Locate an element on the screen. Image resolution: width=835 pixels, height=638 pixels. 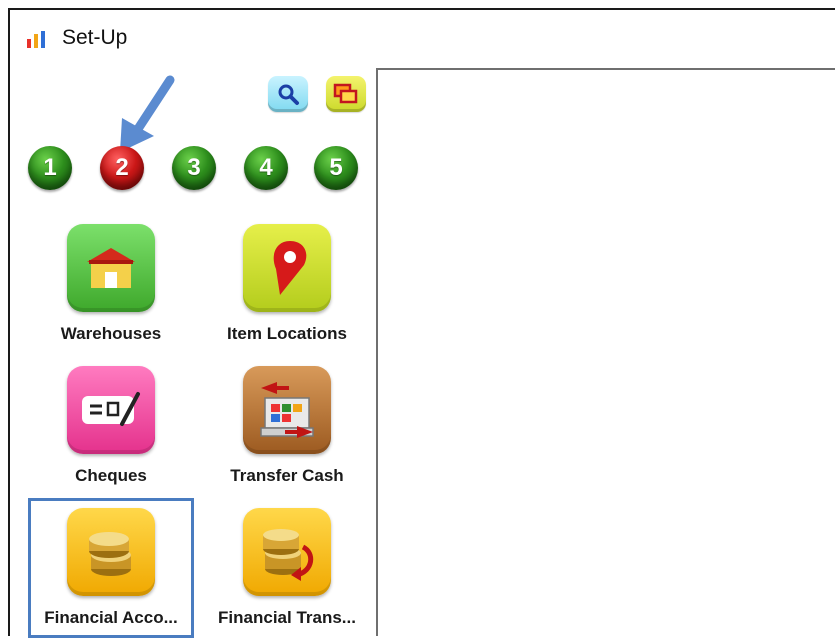
tile-warehouses: Warehouses is located at coordinates (111, 289).